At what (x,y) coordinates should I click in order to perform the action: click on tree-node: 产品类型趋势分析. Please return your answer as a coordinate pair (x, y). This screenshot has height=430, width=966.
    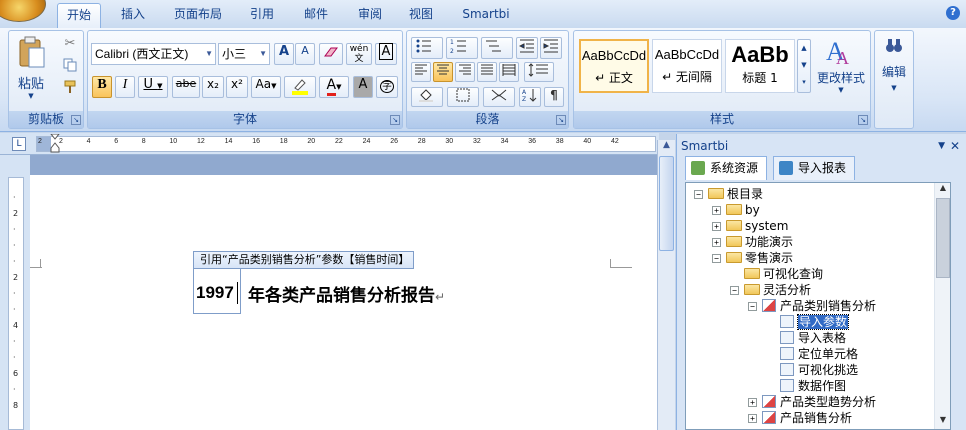
    Looking at the image, I should click on (819, 402).